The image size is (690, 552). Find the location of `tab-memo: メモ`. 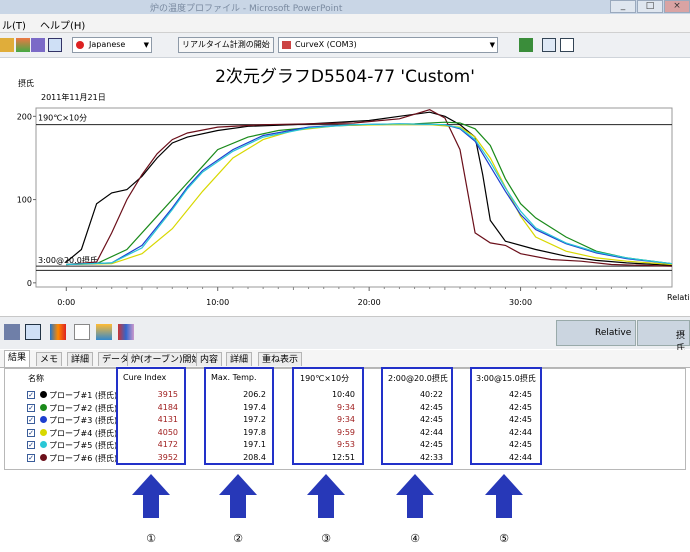

tab-memo: メモ is located at coordinates (49, 359).